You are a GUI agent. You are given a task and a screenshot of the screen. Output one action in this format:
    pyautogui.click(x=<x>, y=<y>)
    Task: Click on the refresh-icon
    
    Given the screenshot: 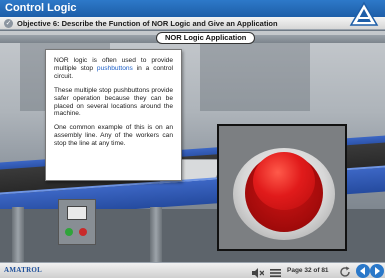 What is the action you would take?
    pyautogui.click(x=345, y=271)
    